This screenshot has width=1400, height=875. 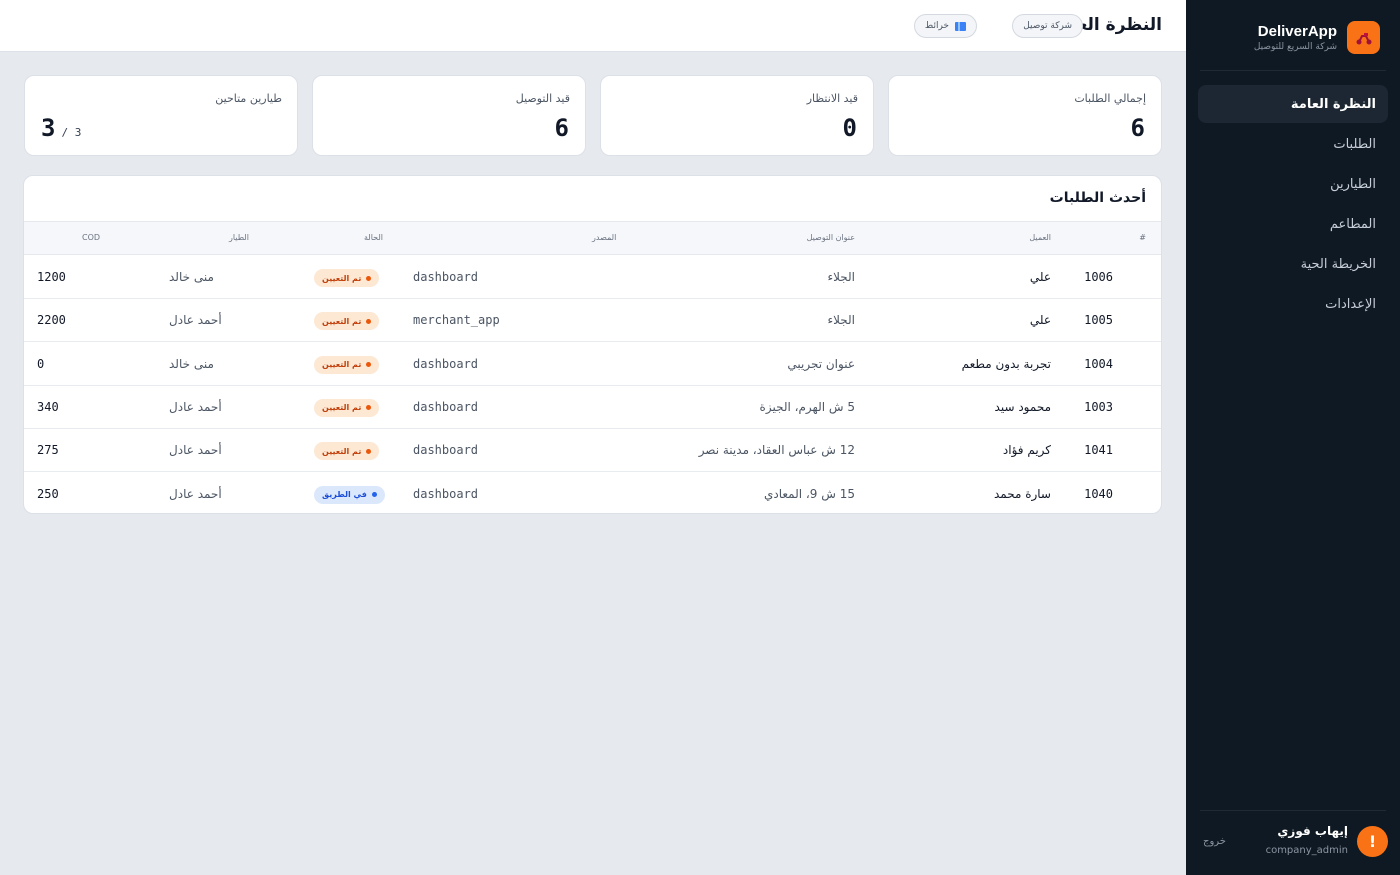 I want to click on maps-button-label: خرائط, so click(x=936, y=26).